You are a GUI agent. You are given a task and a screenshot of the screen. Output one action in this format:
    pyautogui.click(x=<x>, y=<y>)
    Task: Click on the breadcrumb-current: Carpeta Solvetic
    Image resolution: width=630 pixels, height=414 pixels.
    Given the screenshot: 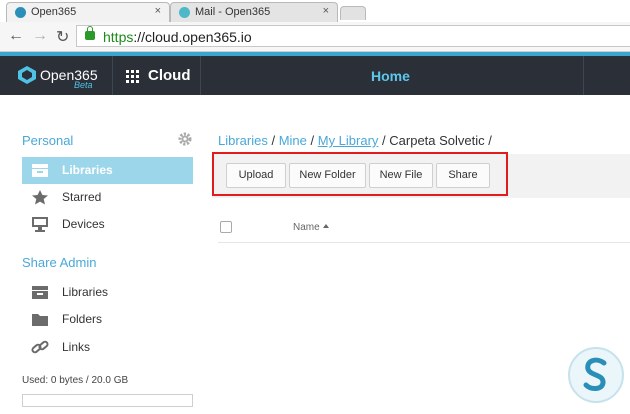 What is the action you would take?
    pyautogui.click(x=437, y=140)
    